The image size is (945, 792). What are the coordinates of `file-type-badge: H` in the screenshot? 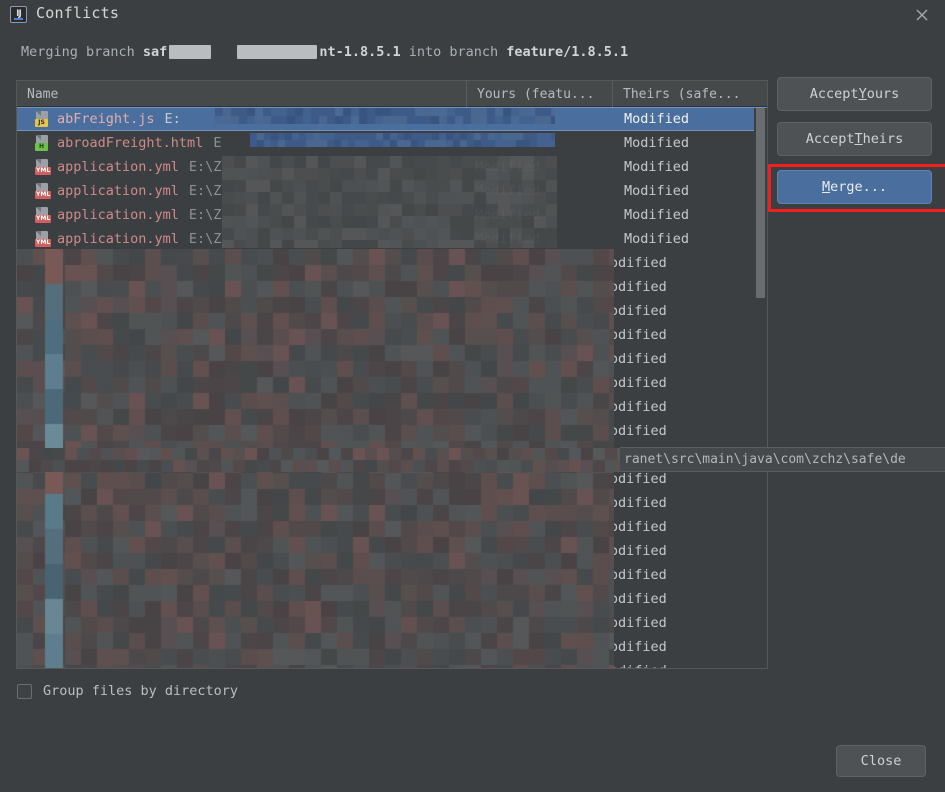 It's located at (41, 147).